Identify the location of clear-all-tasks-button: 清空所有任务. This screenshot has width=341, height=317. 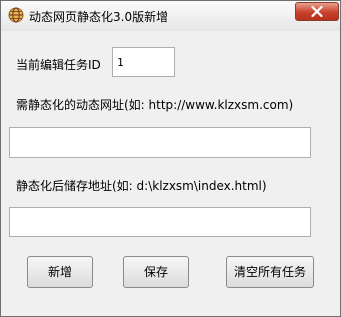
(270, 272).